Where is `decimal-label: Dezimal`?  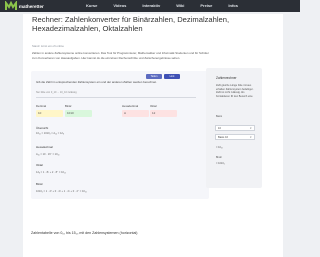 decimal-label: Dezimal is located at coordinates (41, 106).